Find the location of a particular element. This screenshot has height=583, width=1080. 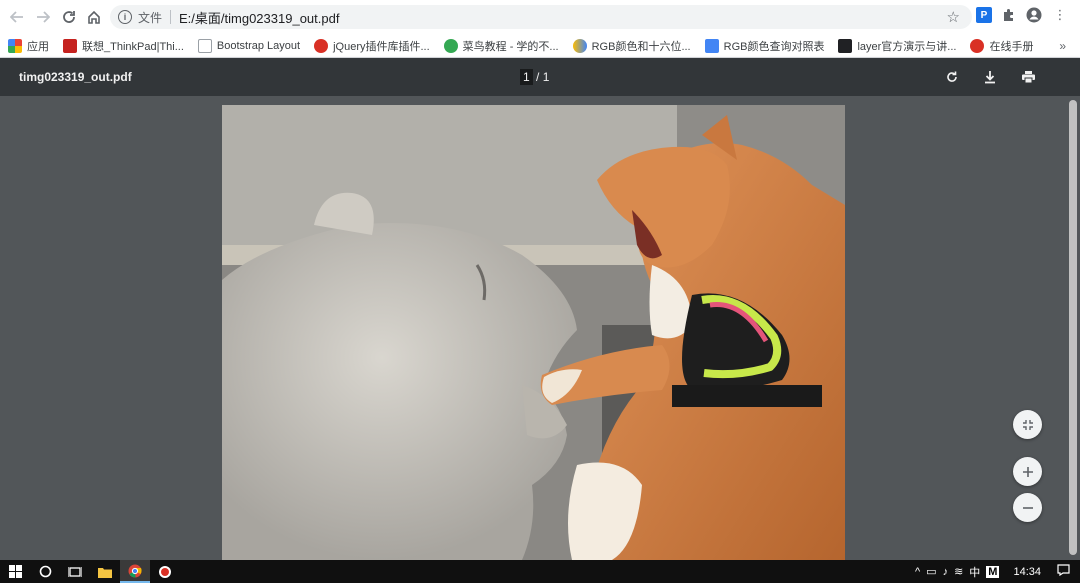

print-button is located at coordinates (1028, 77).